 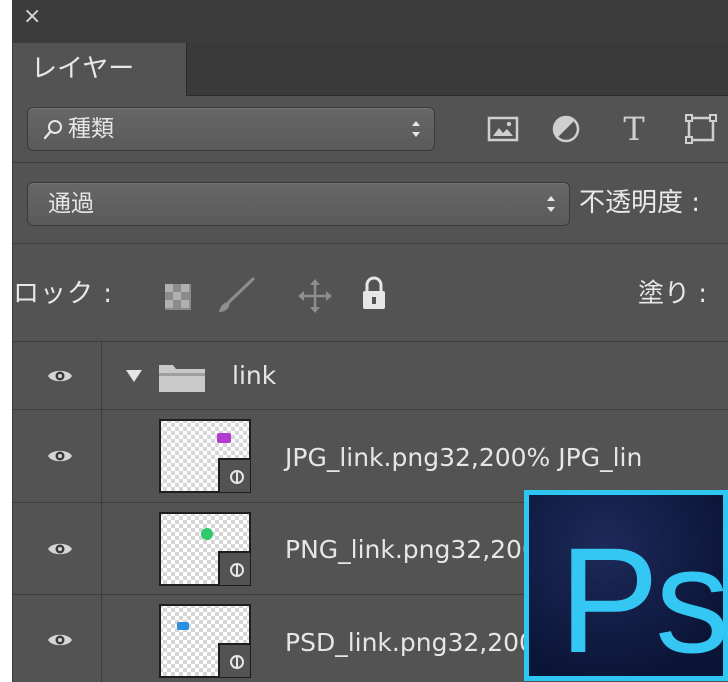 What do you see at coordinates (566, 129) in the screenshot?
I see `adjustment-filter-icon` at bounding box center [566, 129].